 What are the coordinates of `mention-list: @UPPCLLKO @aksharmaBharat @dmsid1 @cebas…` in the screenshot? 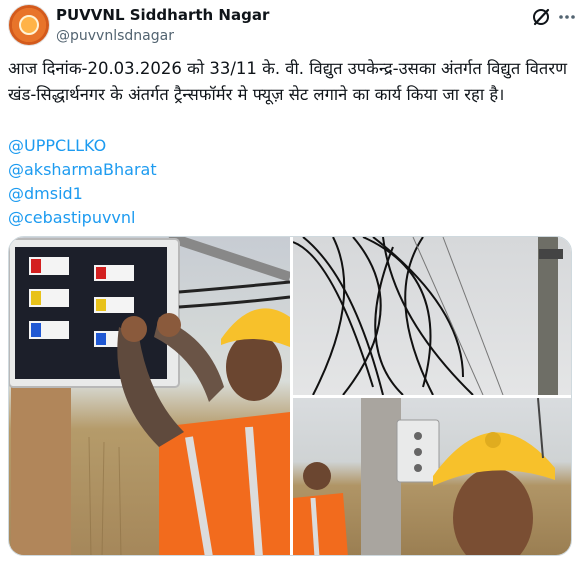 It's located at (82, 182).